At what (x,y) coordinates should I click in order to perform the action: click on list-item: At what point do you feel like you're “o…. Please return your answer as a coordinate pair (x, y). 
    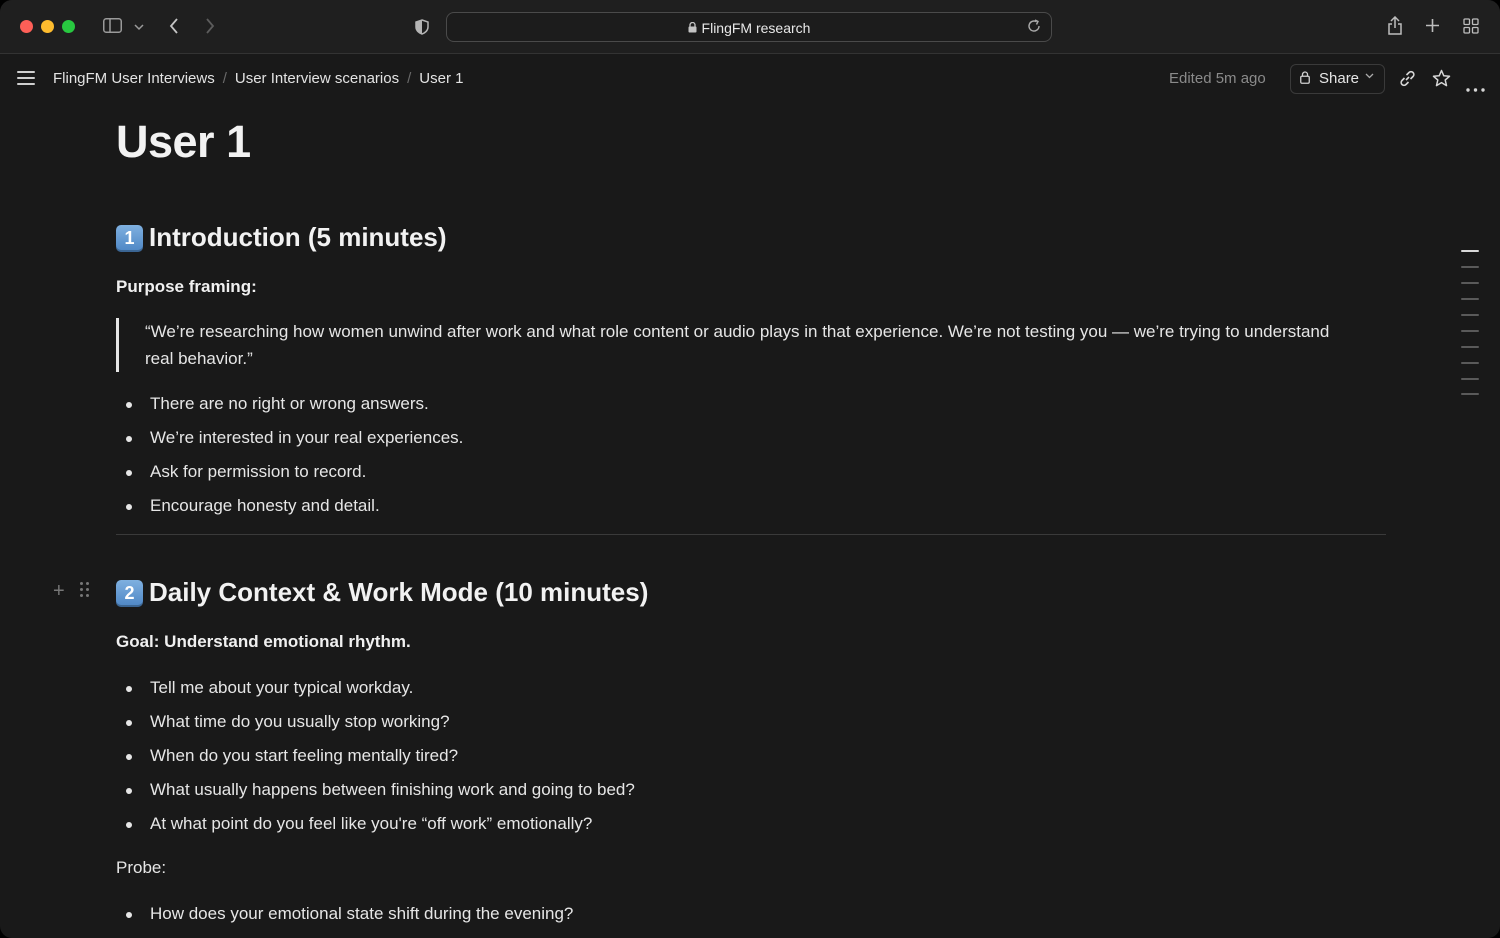
    Looking at the image, I should click on (358, 824).